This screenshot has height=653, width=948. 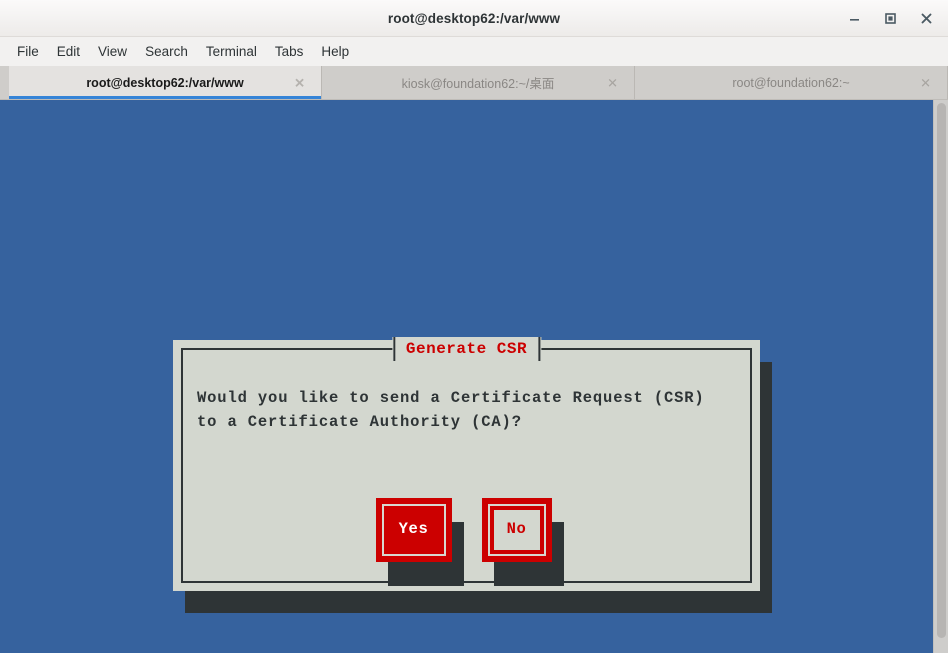 What do you see at coordinates (231, 51) in the screenshot?
I see `menu-item-terminal: Terminal` at bounding box center [231, 51].